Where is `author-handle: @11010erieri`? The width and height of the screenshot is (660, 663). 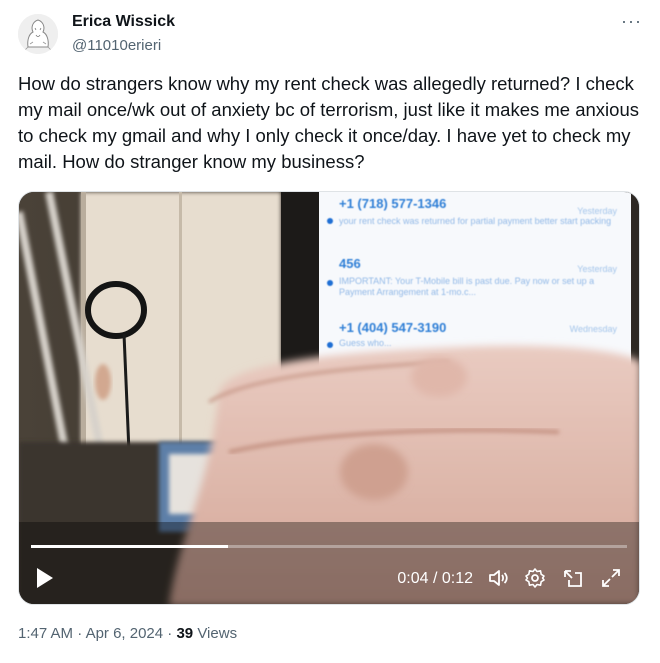
author-handle: @11010erieri is located at coordinates (116, 45).